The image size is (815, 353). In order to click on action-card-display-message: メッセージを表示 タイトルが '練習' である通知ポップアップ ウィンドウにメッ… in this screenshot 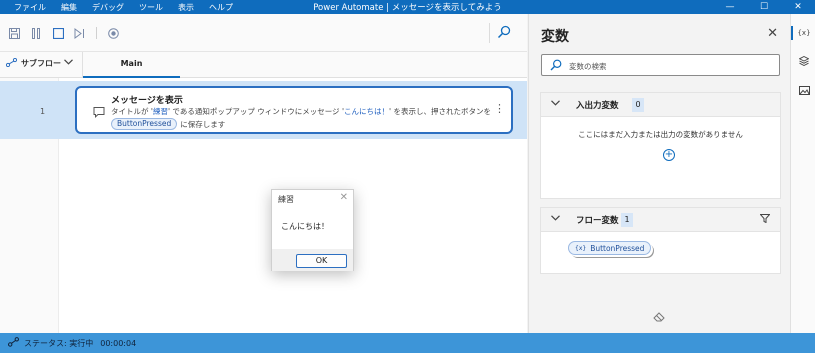, I will do `click(294, 110)`.